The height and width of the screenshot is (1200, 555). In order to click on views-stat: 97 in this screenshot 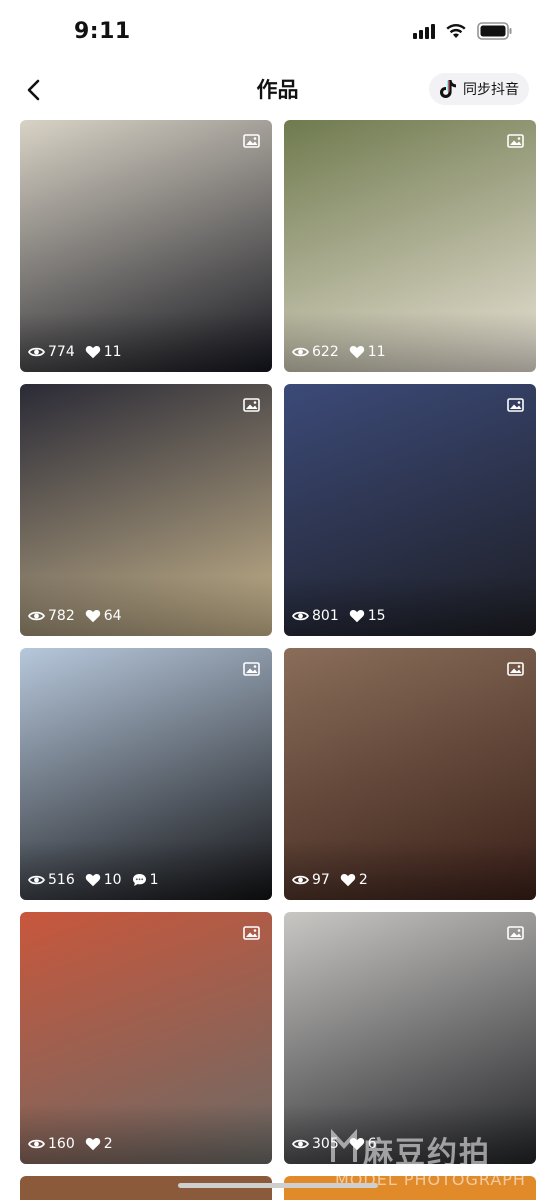, I will do `click(311, 880)`.